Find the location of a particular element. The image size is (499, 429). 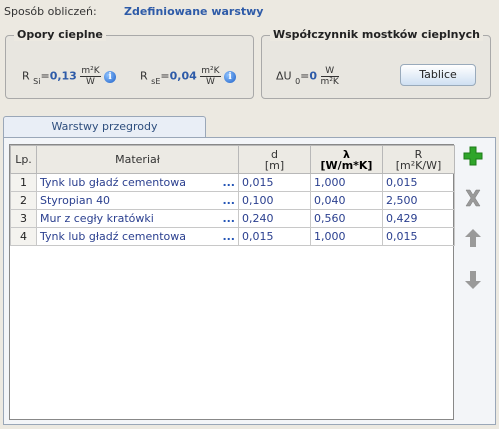

delete-layer-button is located at coordinates (473, 199).